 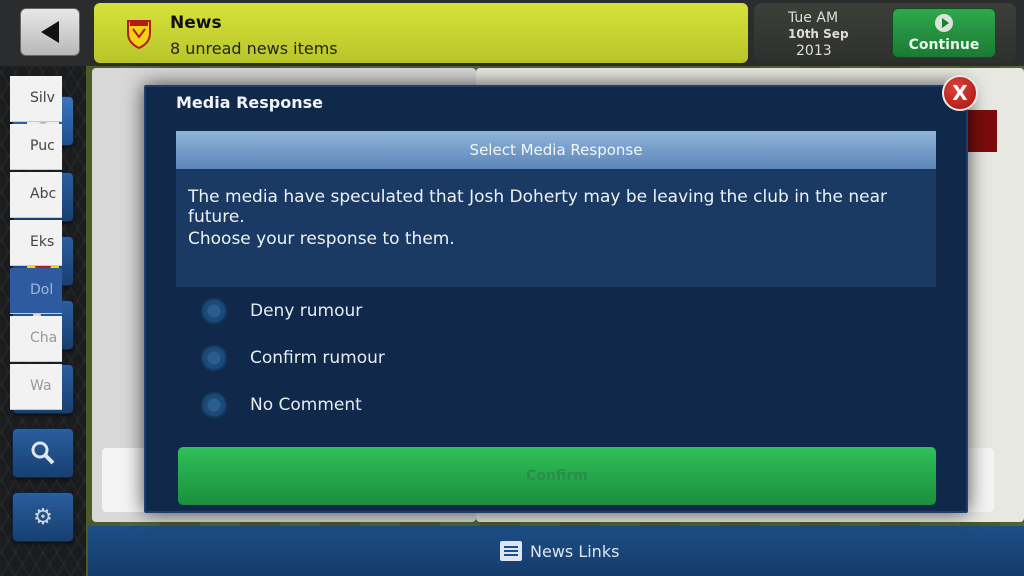 What do you see at coordinates (317, 358) in the screenshot?
I see `option-label: Confirm rumour` at bounding box center [317, 358].